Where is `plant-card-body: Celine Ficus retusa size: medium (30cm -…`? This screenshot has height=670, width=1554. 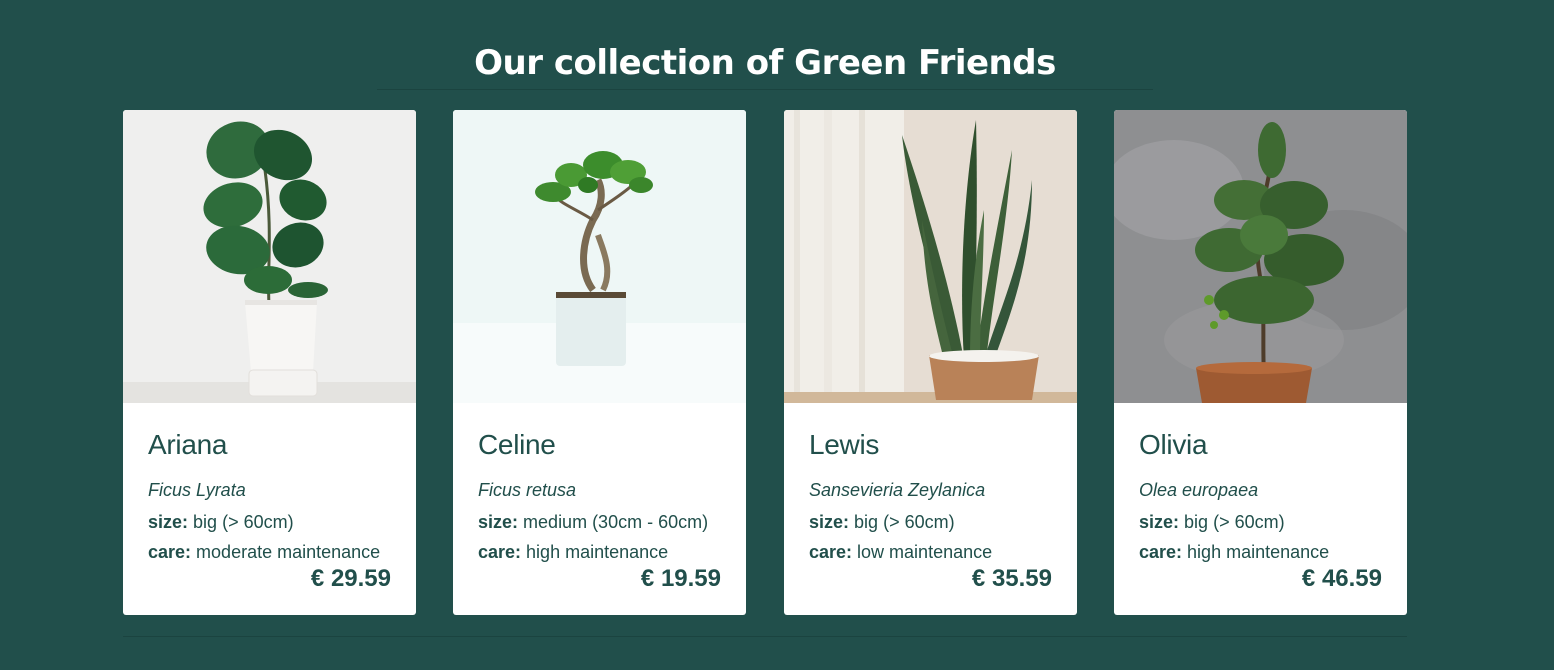
plant-card-body: Celine Ficus retusa size: medium (30cm -… is located at coordinates (599, 497).